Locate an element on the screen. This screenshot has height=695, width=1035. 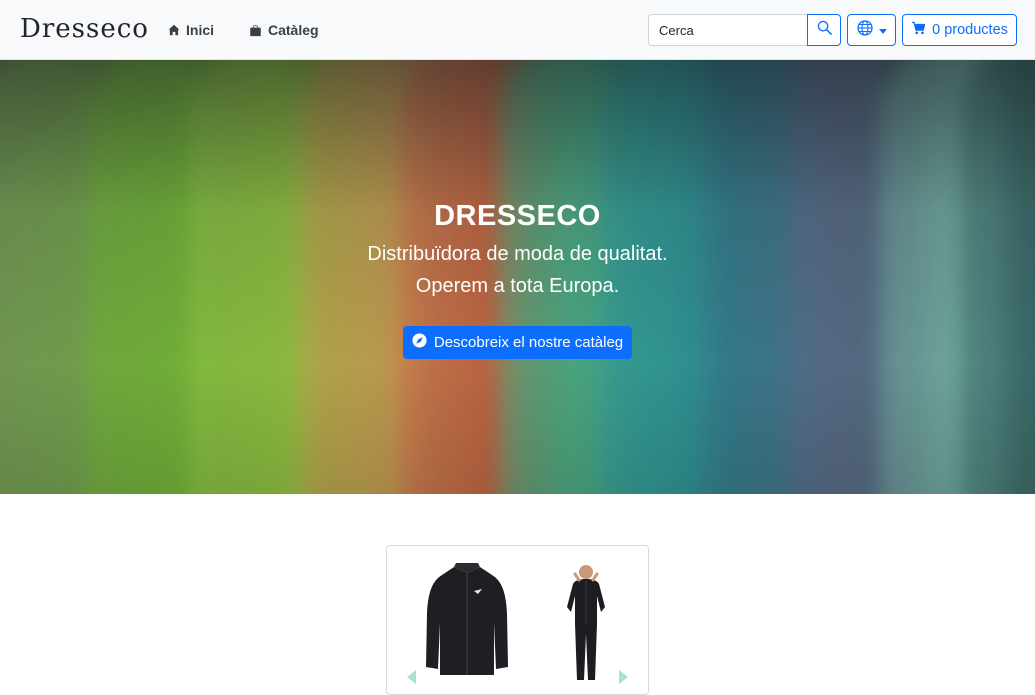
brand-logo: Dresseco is located at coordinates (84, 29).